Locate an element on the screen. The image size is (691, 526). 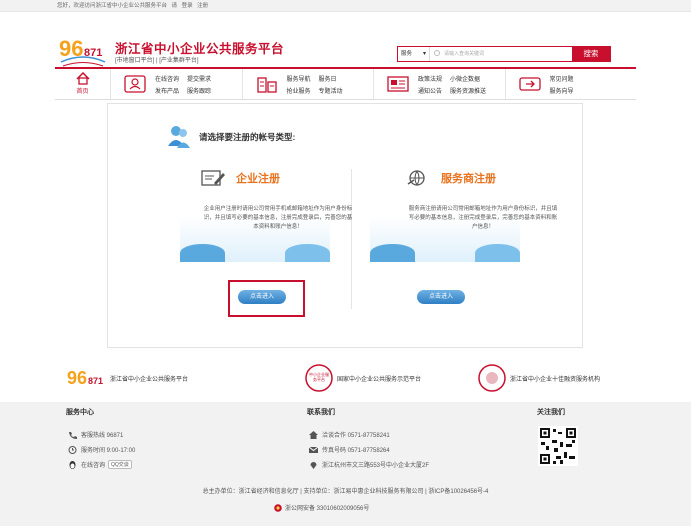
partner-national: 中小企业服务平台 国家中小企业公共服务示范平台 is located at coordinates (363, 378).